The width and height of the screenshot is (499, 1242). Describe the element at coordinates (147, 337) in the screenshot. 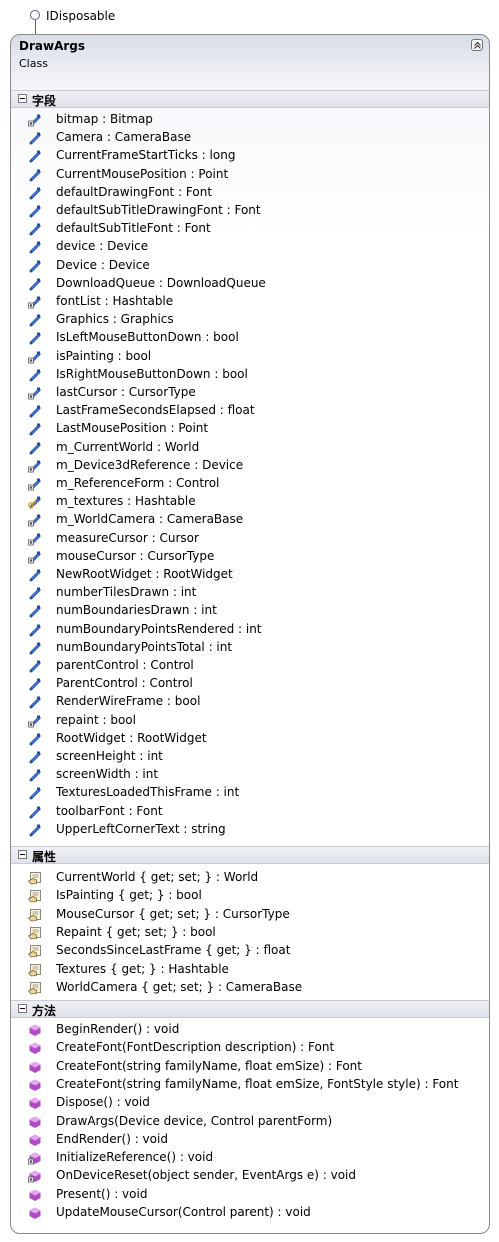

I see `field-label: IsLeftMouseButtonDown : bool` at that location.